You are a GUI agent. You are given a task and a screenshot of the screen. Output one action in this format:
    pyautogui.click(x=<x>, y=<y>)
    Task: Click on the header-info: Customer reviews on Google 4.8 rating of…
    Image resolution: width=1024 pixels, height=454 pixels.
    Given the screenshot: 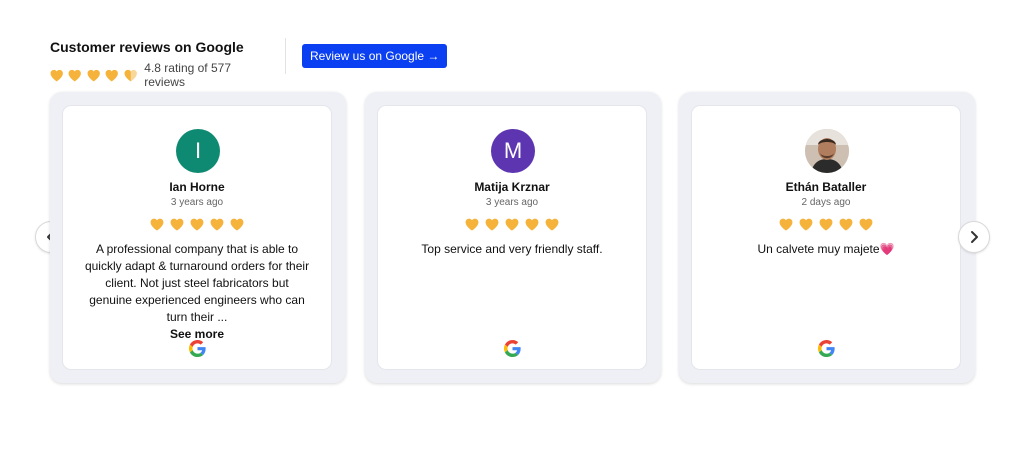 What is the action you would take?
    pyautogui.click(x=160, y=63)
    